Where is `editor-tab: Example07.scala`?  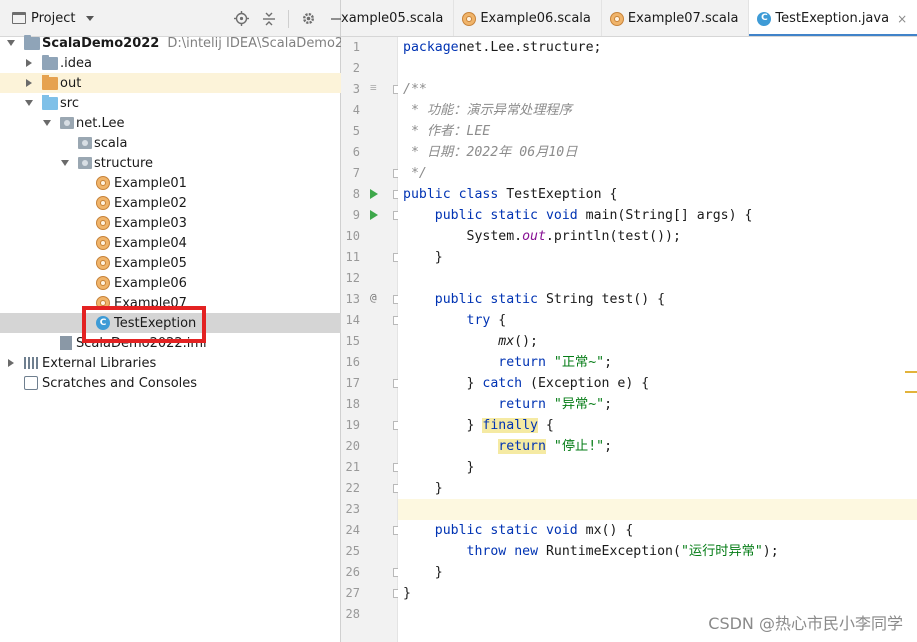
editor-tab: Example07.scala is located at coordinates (676, 18).